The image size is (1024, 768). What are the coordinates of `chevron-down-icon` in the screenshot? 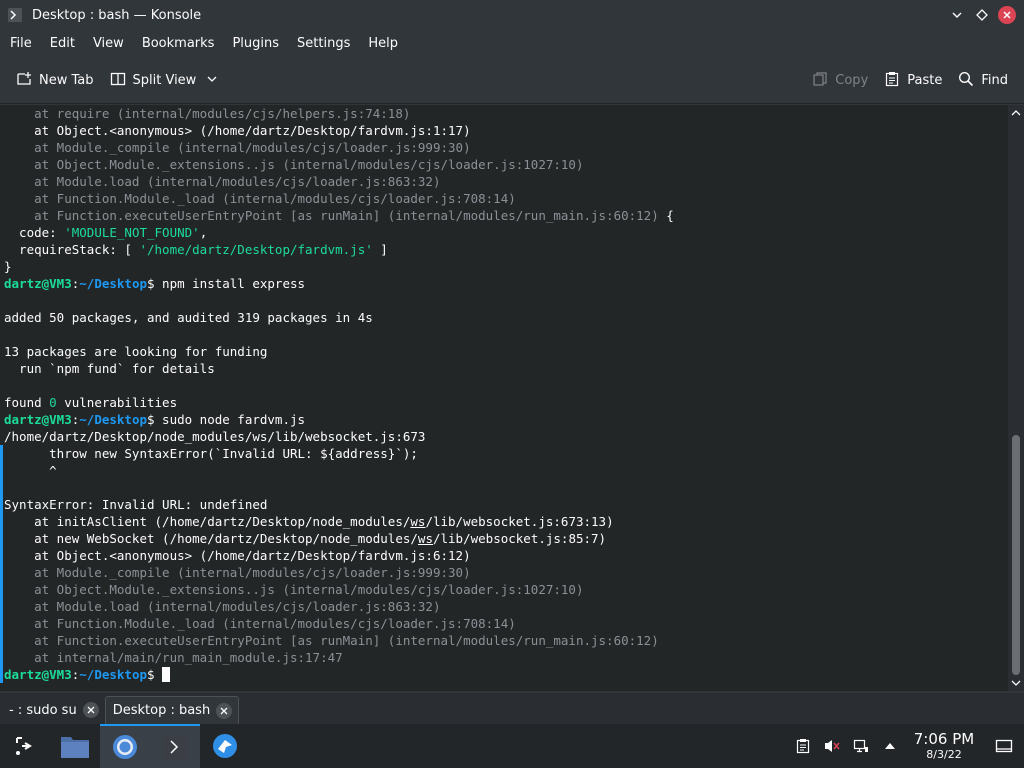 It's located at (212, 80).